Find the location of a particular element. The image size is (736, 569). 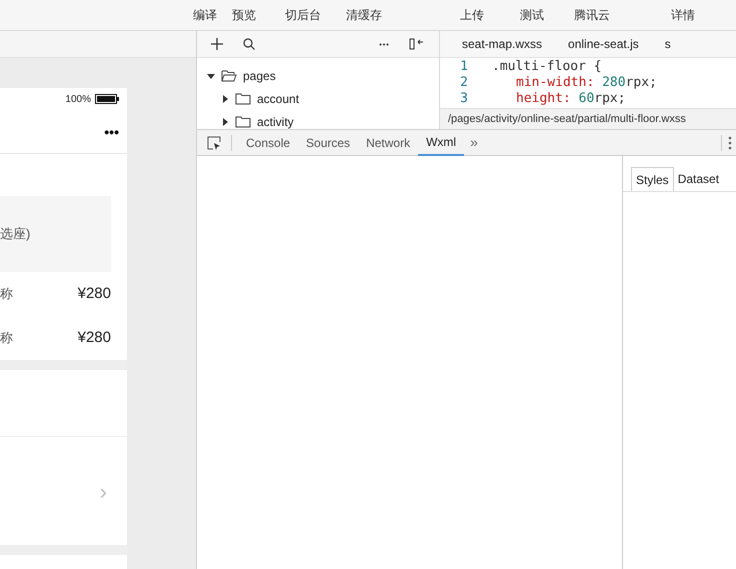

line-number: 2 is located at coordinates (464, 83).